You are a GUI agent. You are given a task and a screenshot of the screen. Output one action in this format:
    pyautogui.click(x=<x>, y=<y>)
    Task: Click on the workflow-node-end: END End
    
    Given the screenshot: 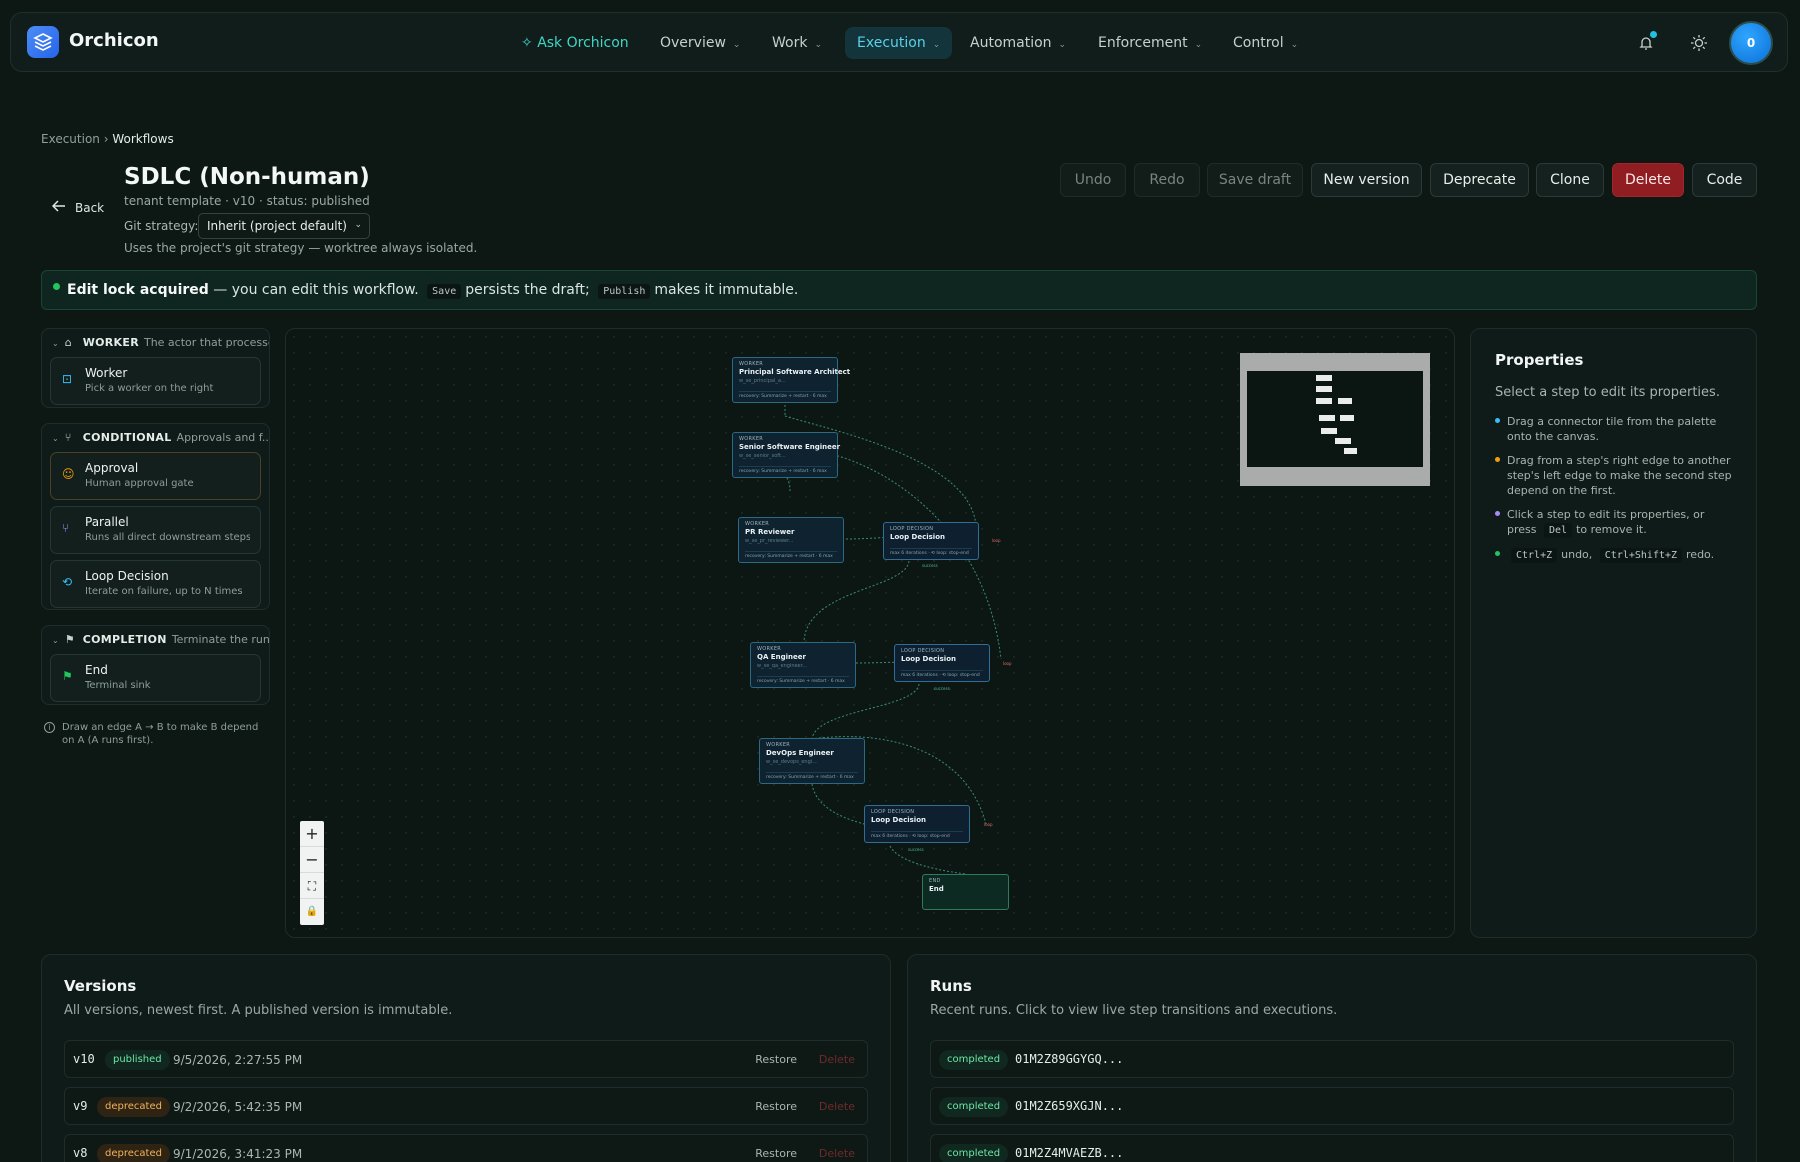 What is the action you would take?
    pyautogui.click(x=965, y=892)
    